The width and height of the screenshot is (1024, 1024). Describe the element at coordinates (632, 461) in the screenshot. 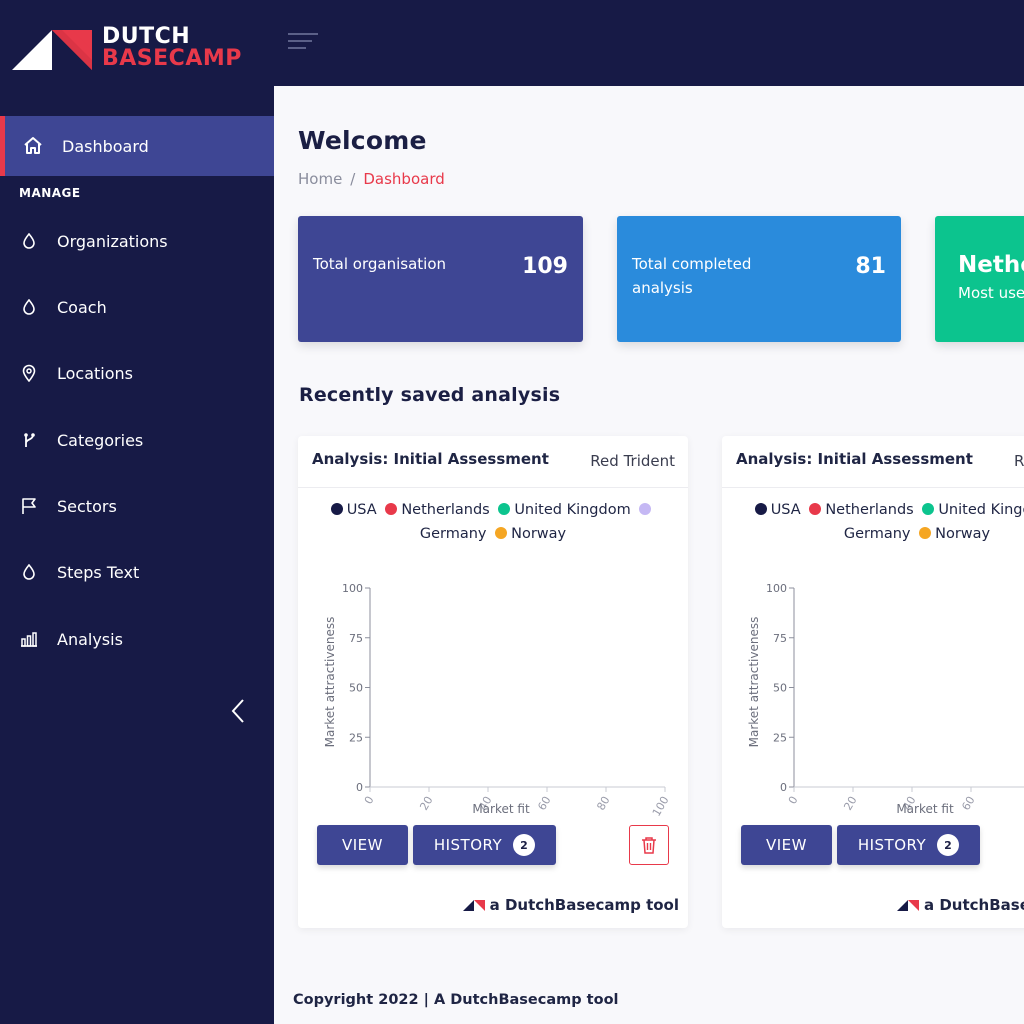

I see `card-organization: Red Trident` at that location.